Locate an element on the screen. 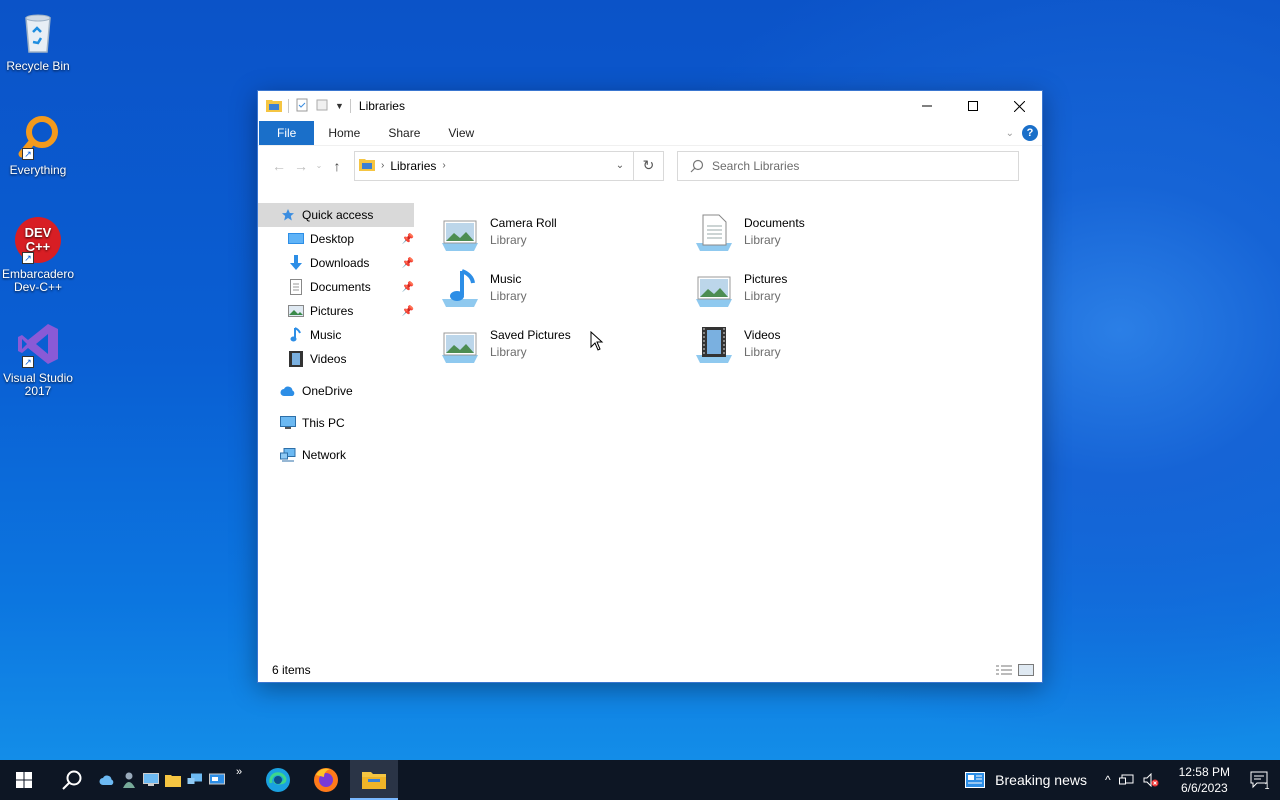  desktop-icon-label: Embarcadero Dev-C++ is located at coordinates (38, 280).